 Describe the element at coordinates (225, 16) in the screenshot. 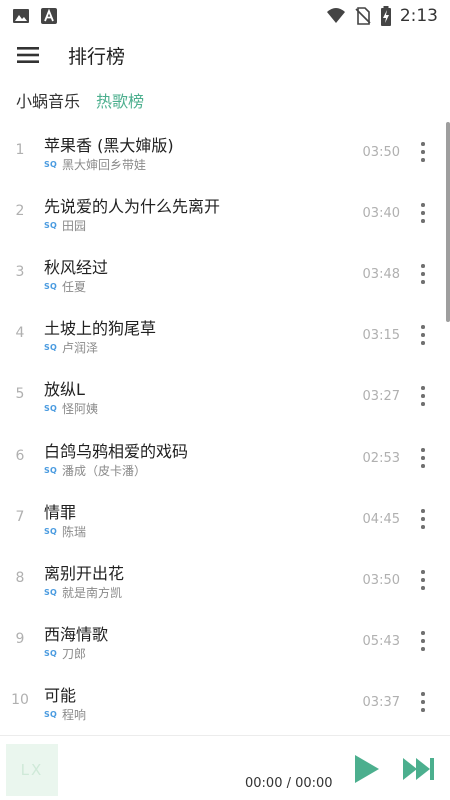

I see `status-bar: 2:13` at that location.